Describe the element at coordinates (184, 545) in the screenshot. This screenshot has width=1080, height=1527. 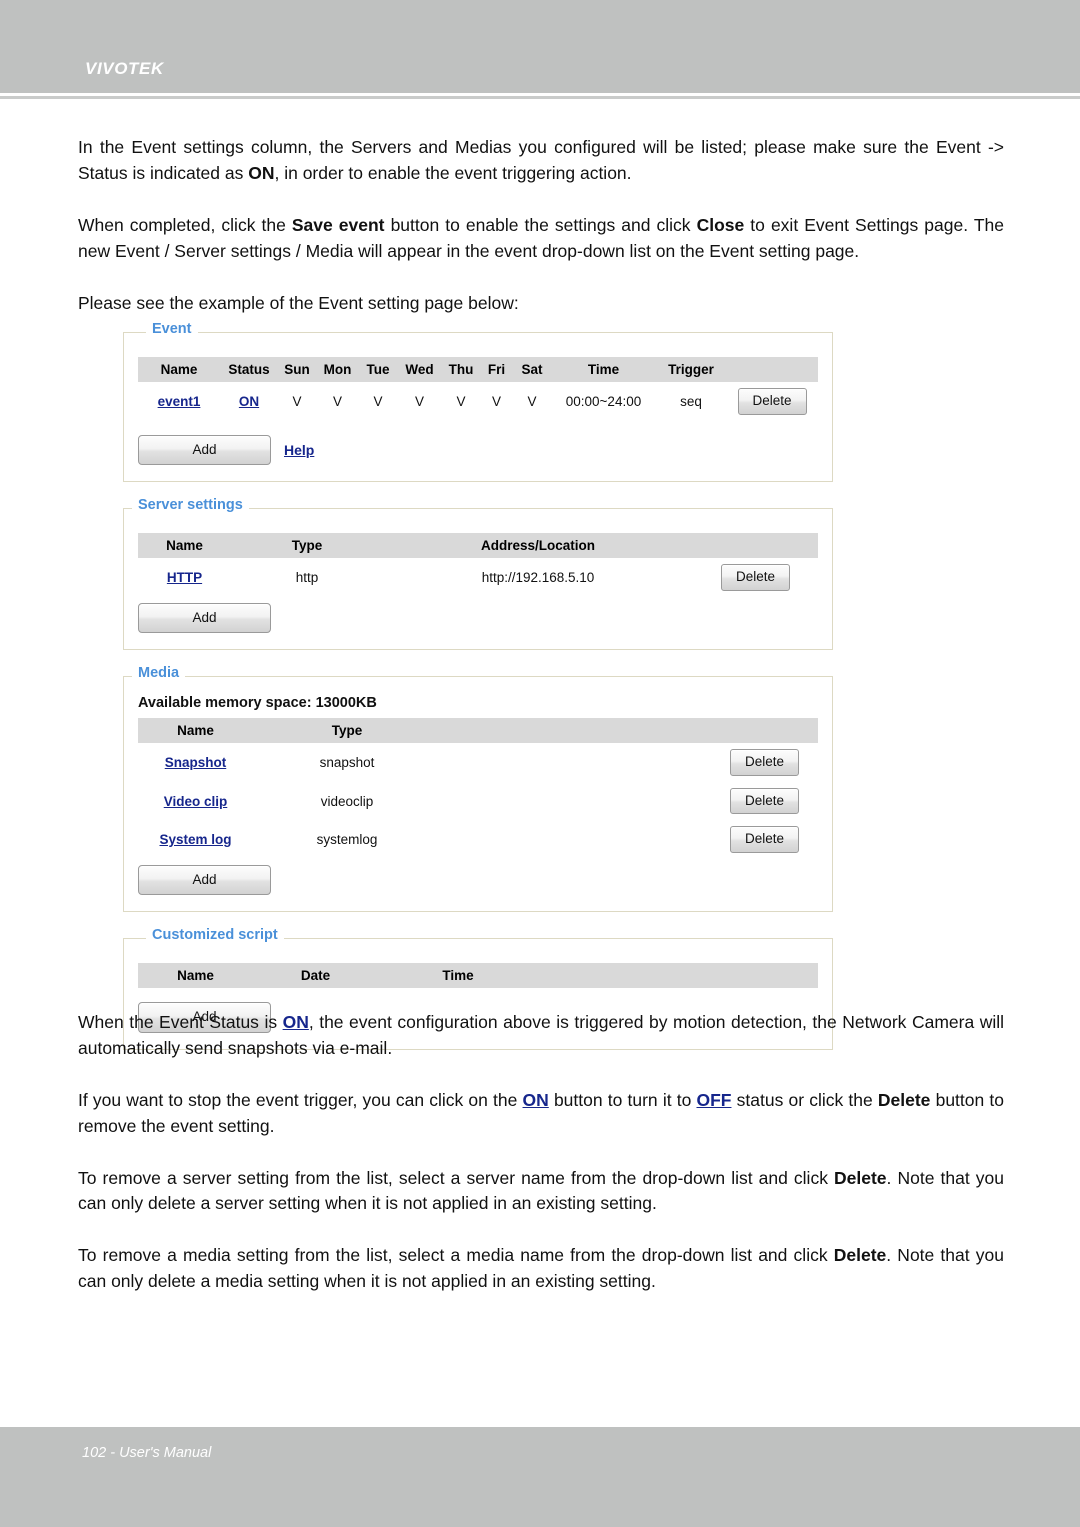
I see `server-col-name: Name` at that location.